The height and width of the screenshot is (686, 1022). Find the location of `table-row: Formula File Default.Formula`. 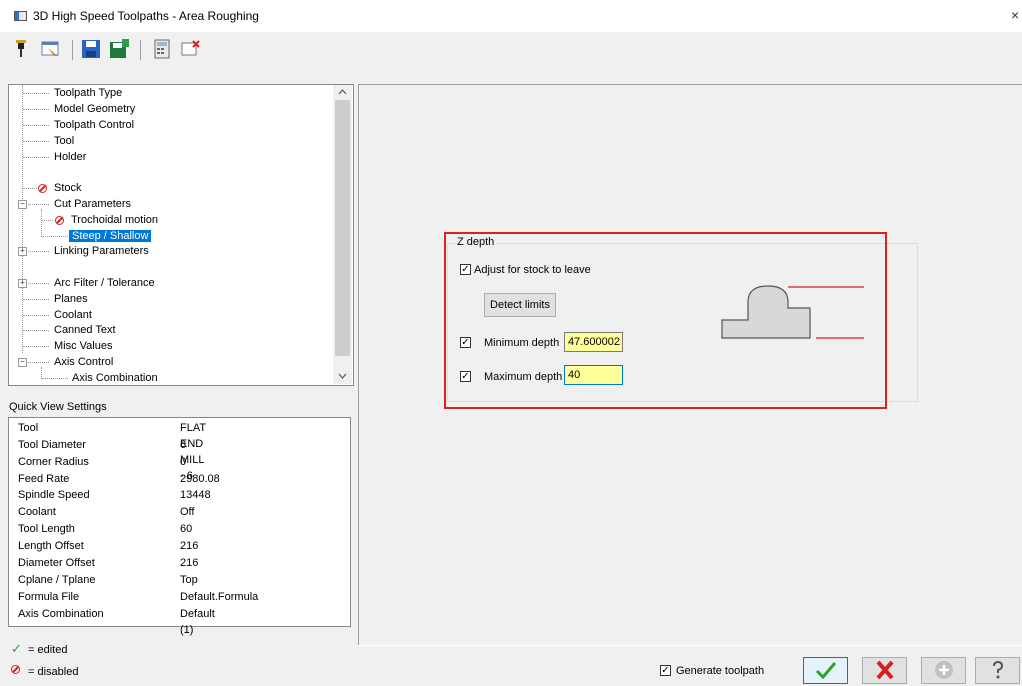

table-row: Formula File Default.Formula is located at coordinates (138, 597).